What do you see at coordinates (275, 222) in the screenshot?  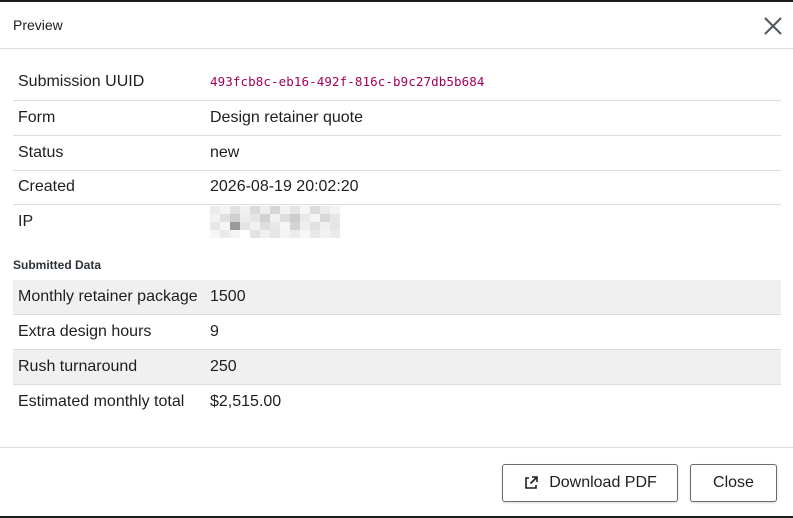 I see `redacted-ip-mosaic` at bounding box center [275, 222].